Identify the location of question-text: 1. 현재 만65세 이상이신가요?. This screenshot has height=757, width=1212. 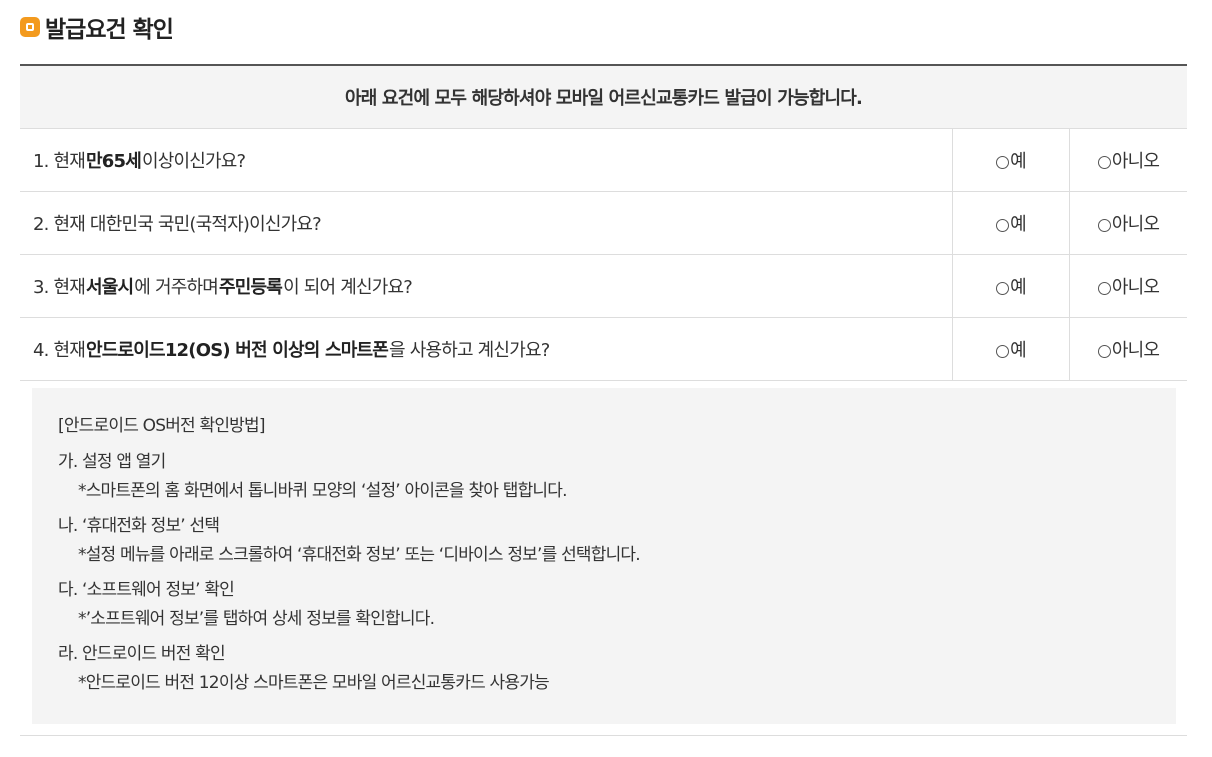
(486, 160).